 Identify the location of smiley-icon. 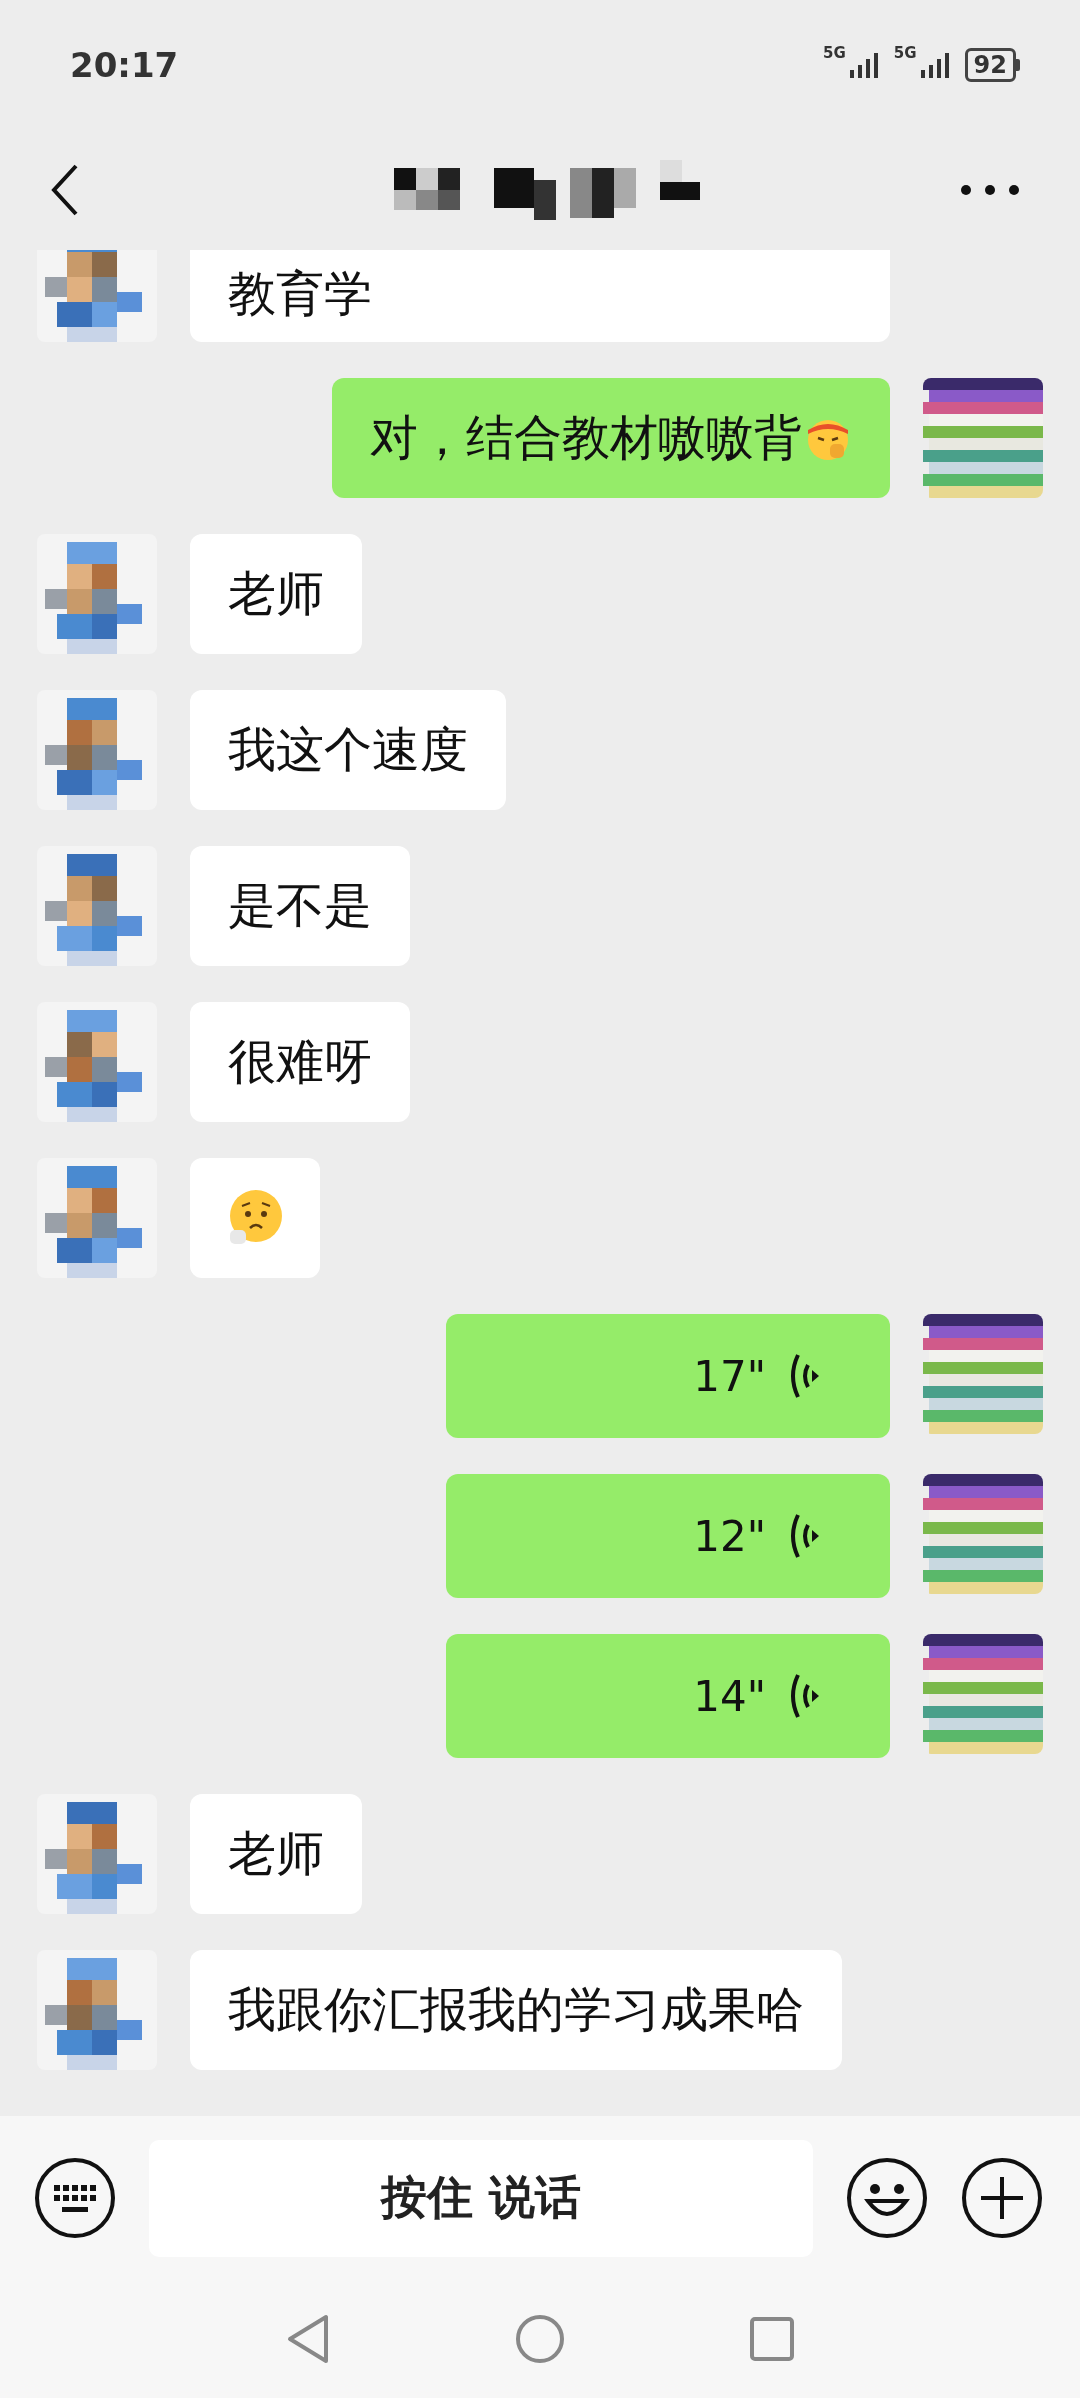
(887, 2198).